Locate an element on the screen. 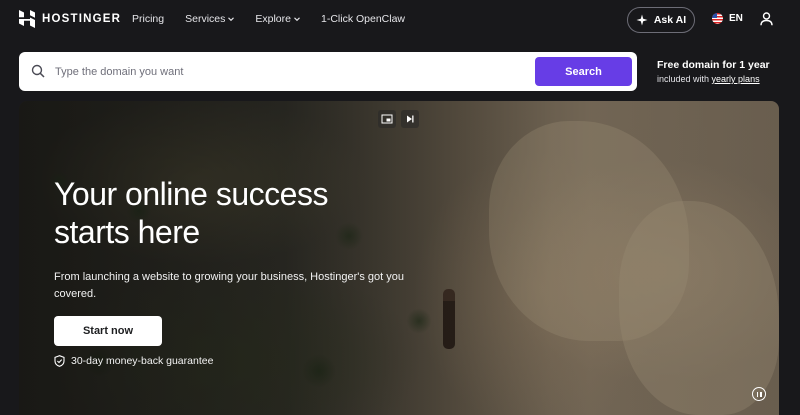 The width and height of the screenshot is (800, 415). promo-subtitle: included with yearly plans is located at coordinates (727, 79).